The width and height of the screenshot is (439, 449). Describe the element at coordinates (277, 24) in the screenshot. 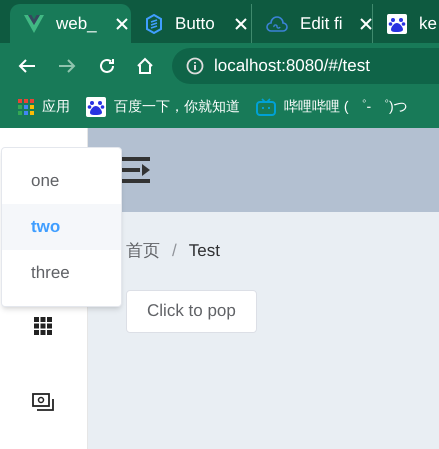

I see `cloud-icon` at that location.